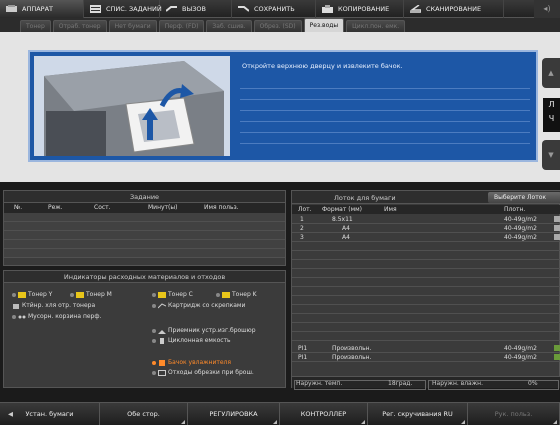 This screenshot has height=425, width=560. I want to click on consumable-label: Бачок увлажнителя, so click(199, 362).